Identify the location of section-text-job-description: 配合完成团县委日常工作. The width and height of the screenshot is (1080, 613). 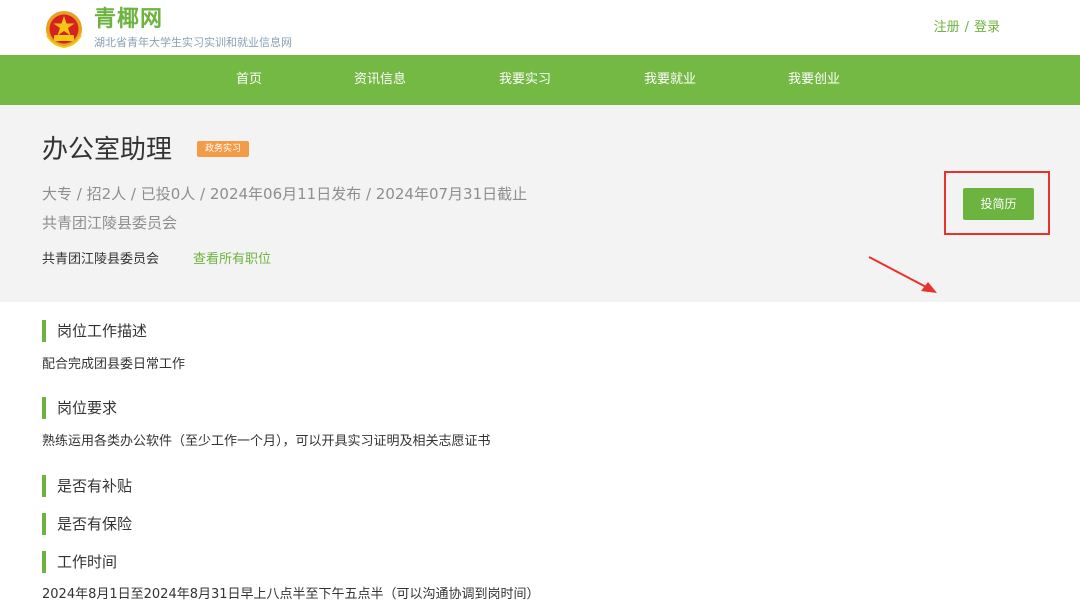
(114, 364).